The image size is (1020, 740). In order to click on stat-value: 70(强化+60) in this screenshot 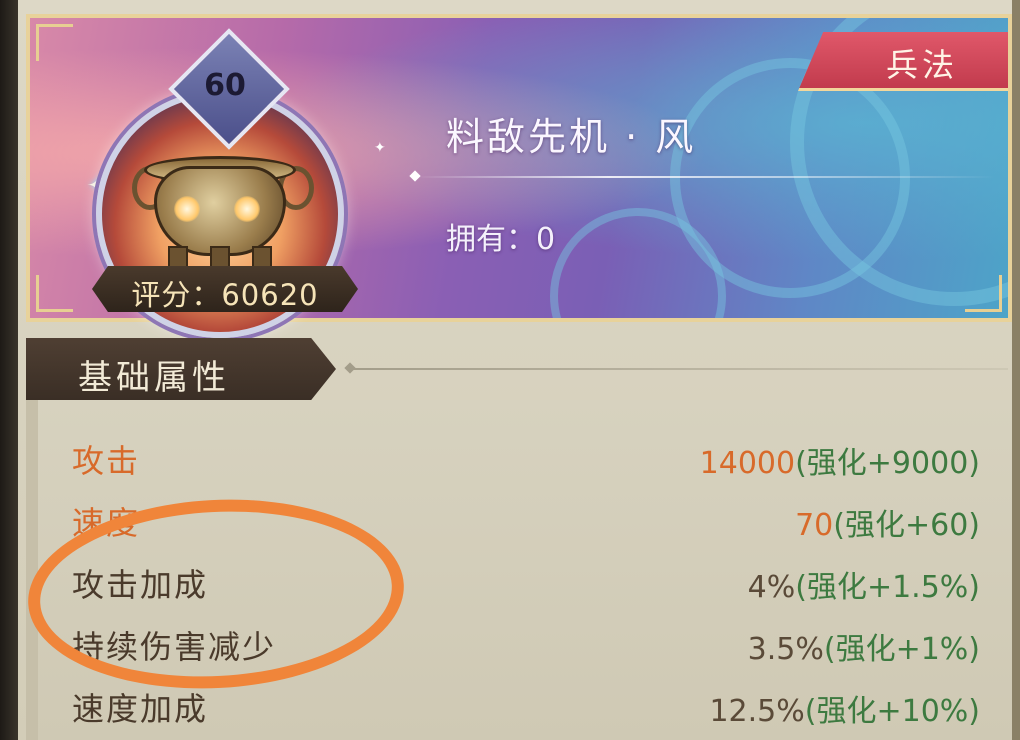, I will do `click(887, 522)`.